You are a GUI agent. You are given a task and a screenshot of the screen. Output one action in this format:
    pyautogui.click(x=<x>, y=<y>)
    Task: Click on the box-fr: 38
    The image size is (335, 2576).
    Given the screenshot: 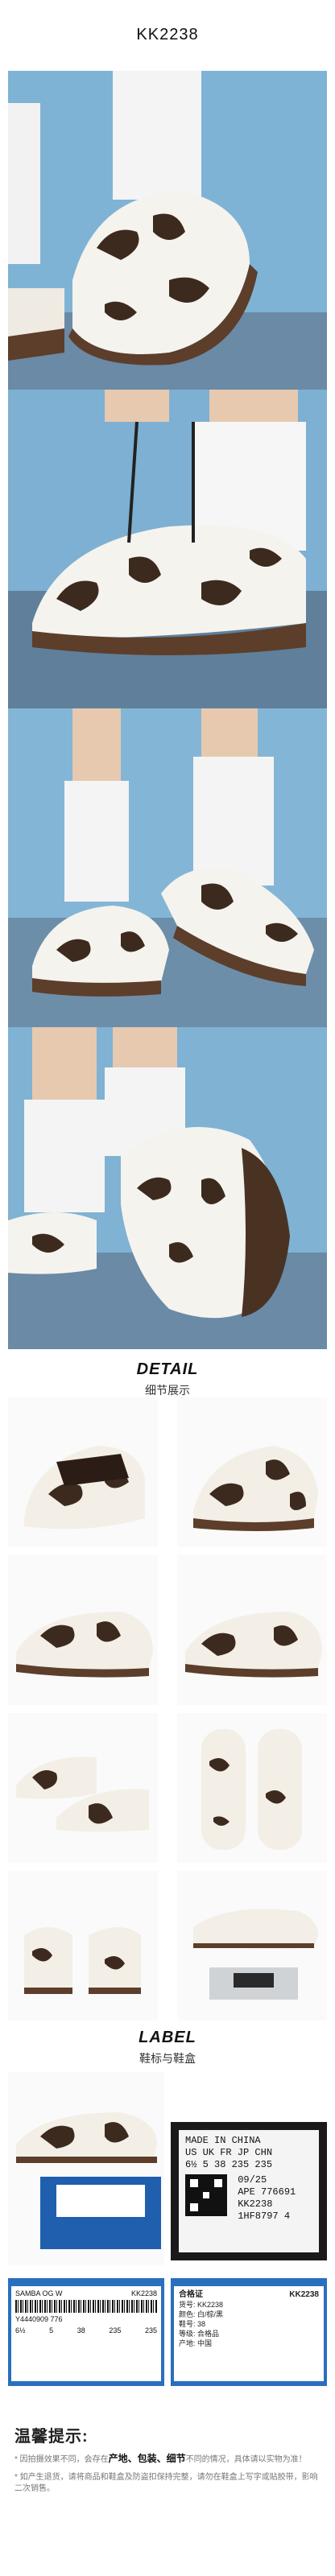 What is the action you would take?
    pyautogui.click(x=81, y=2330)
    